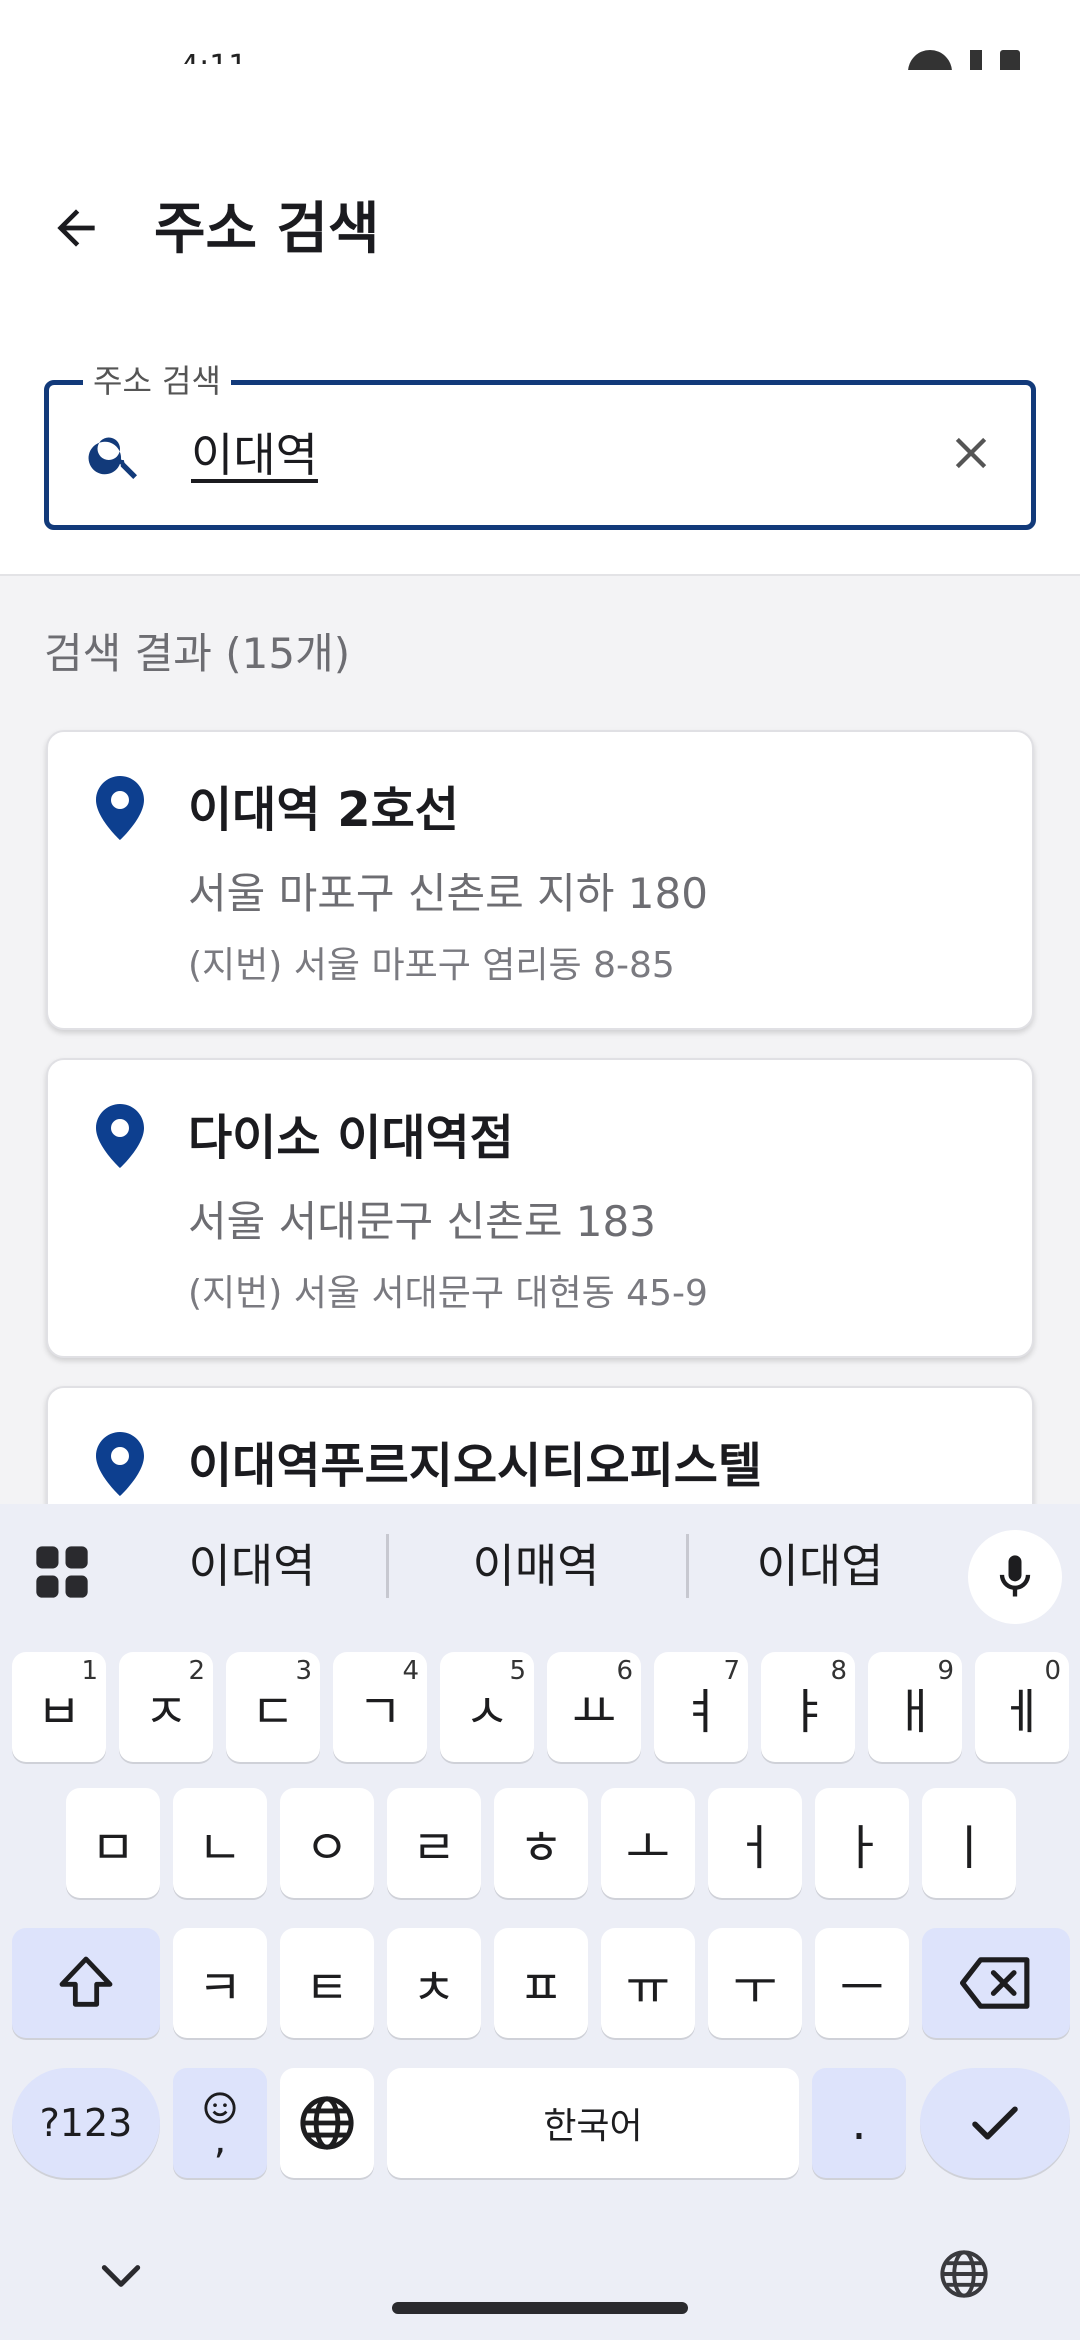  What do you see at coordinates (915, 1707) in the screenshot?
I see `key-ae: ㅐ9` at bounding box center [915, 1707].